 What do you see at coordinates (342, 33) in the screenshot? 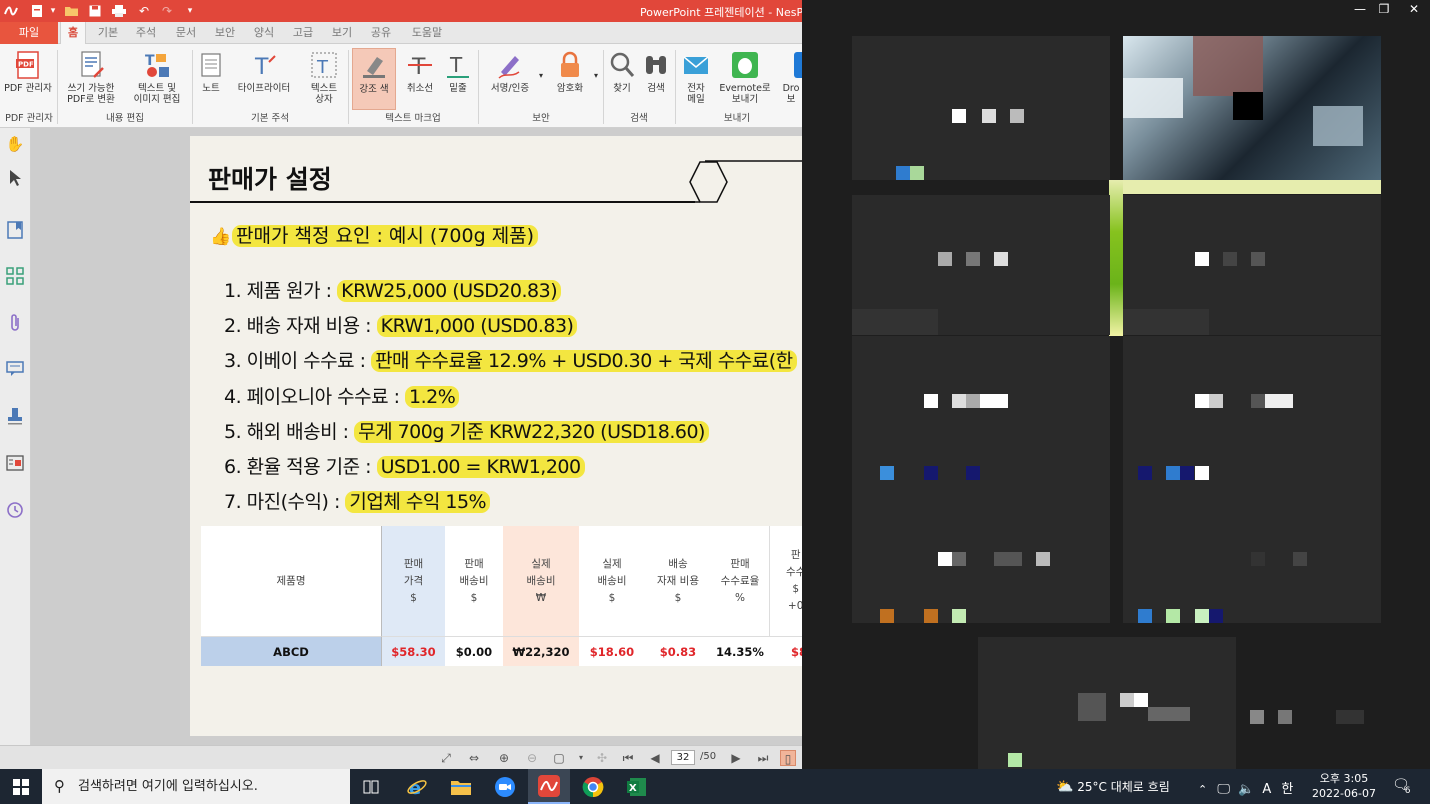
I see `tab-view: 보기` at bounding box center [342, 33].